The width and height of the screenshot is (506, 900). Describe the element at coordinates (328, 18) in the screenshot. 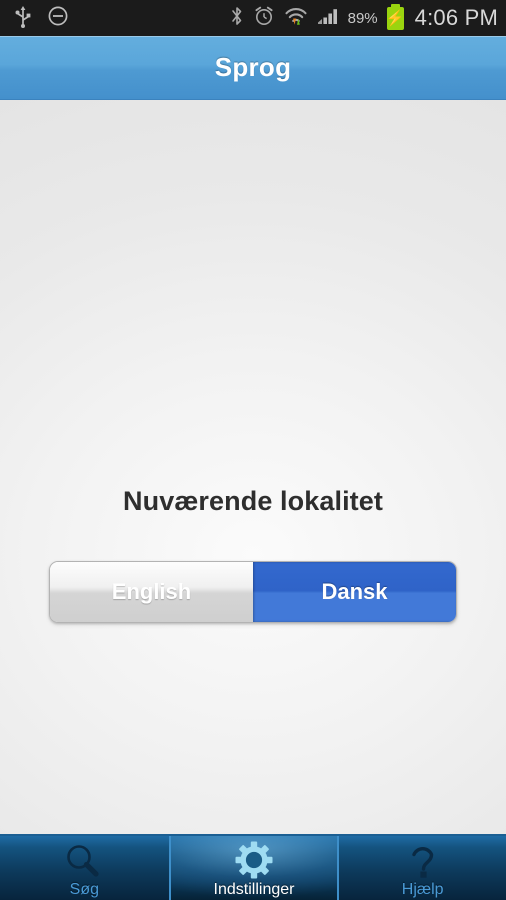

I see `cellular-signal-icon` at that location.